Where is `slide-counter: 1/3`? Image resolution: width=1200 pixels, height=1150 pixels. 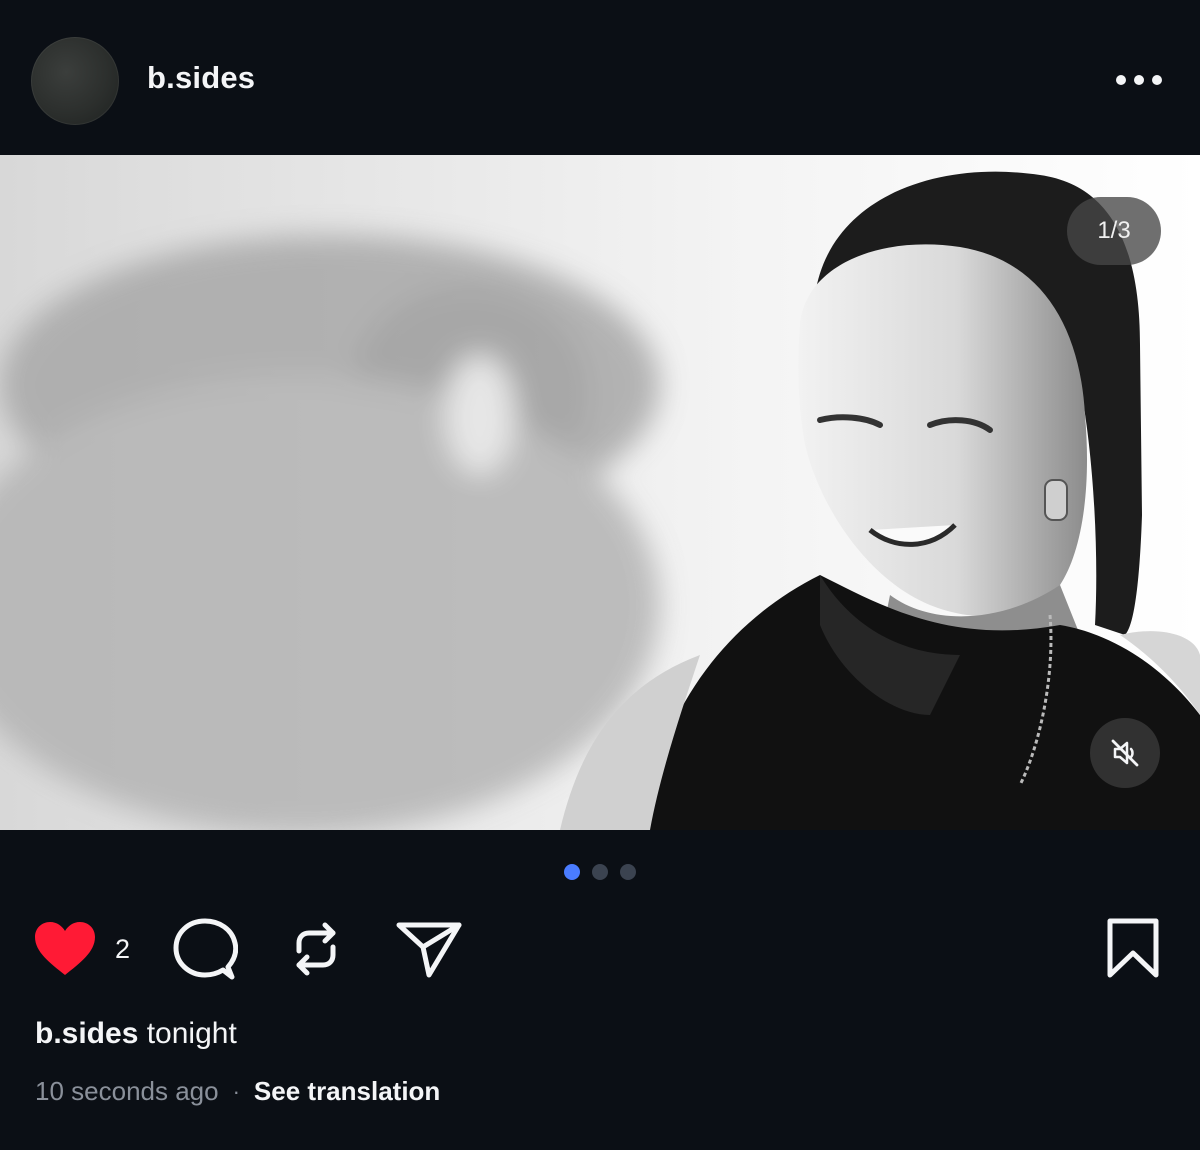 slide-counter: 1/3 is located at coordinates (1114, 231).